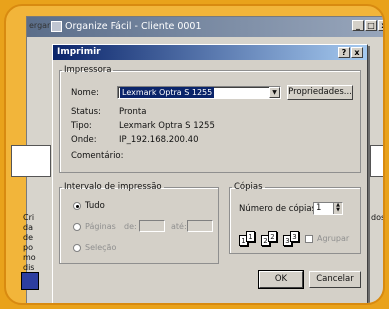 This screenshot has width=389, height=309. I want to click on ok-button: OK, so click(281, 279).